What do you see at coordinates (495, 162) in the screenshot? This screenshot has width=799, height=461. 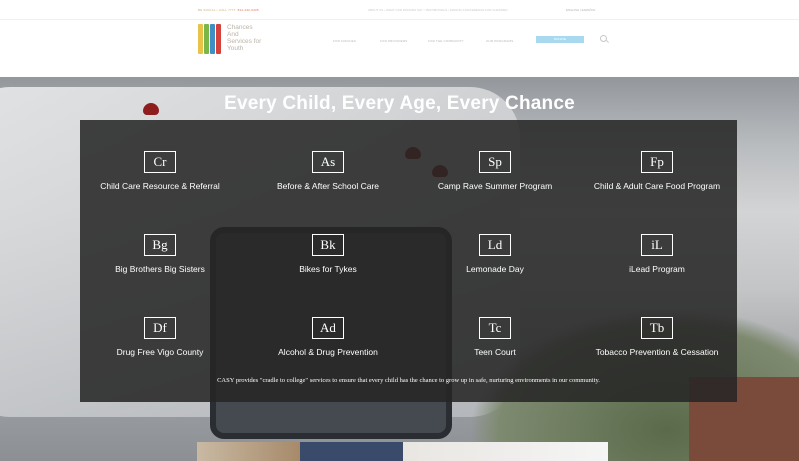 I see `program-symbol: Sp` at bounding box center [495, 162].